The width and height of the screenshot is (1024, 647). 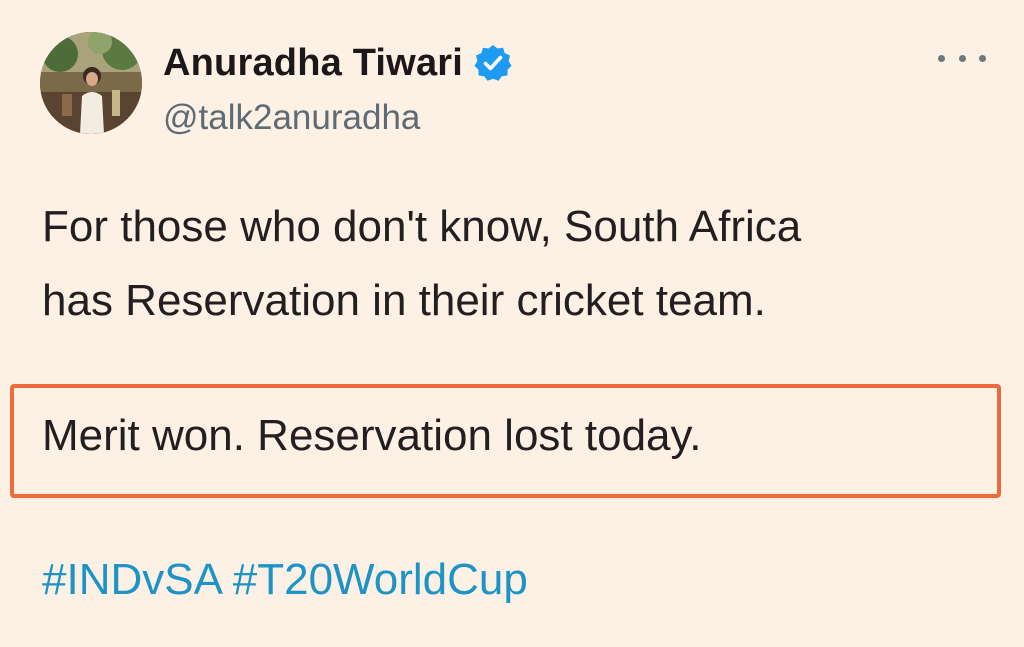 I want to click on tweet-text-line: For those who don't know, South Africa, so click(x=422, y=226).